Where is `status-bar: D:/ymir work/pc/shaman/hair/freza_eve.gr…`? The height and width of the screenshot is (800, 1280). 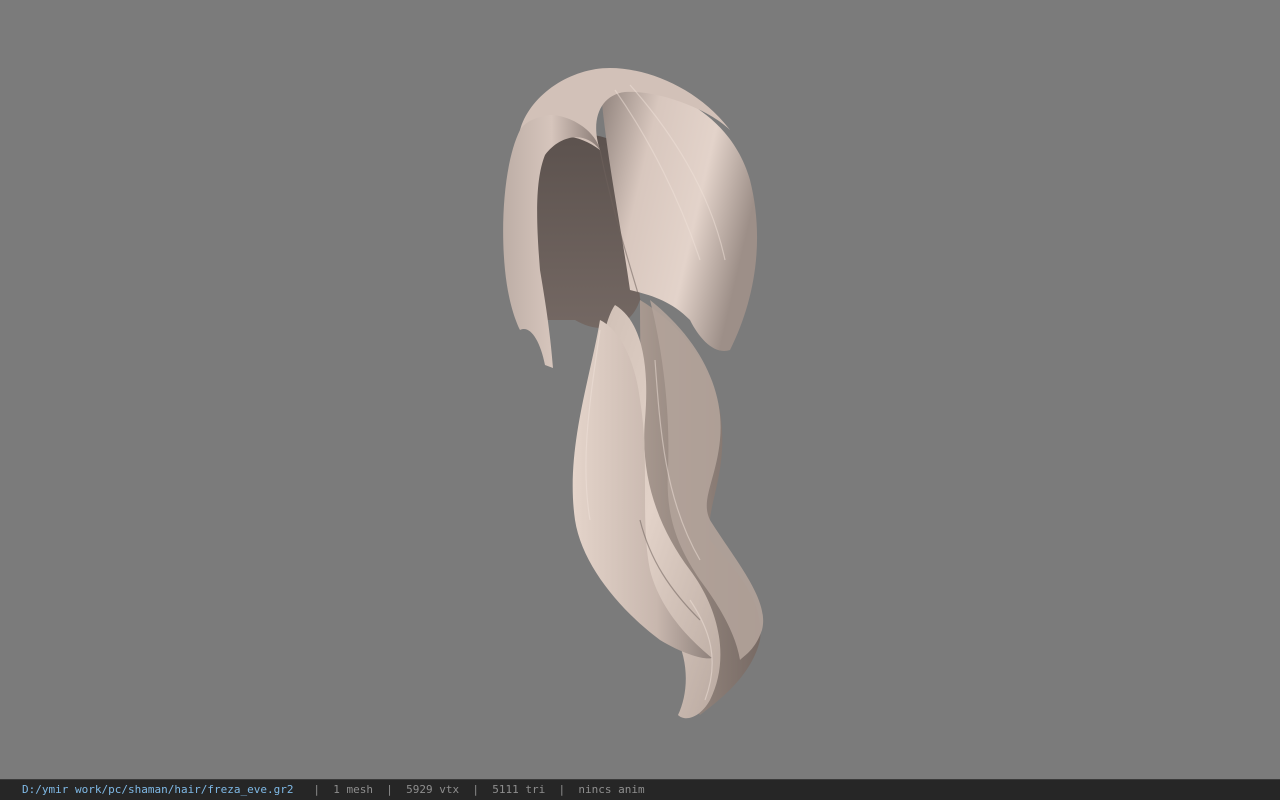 status-bar: D:/ymir work/pc/shaman/hair/freza_eve.gr… is located at coordinates (640, 789).